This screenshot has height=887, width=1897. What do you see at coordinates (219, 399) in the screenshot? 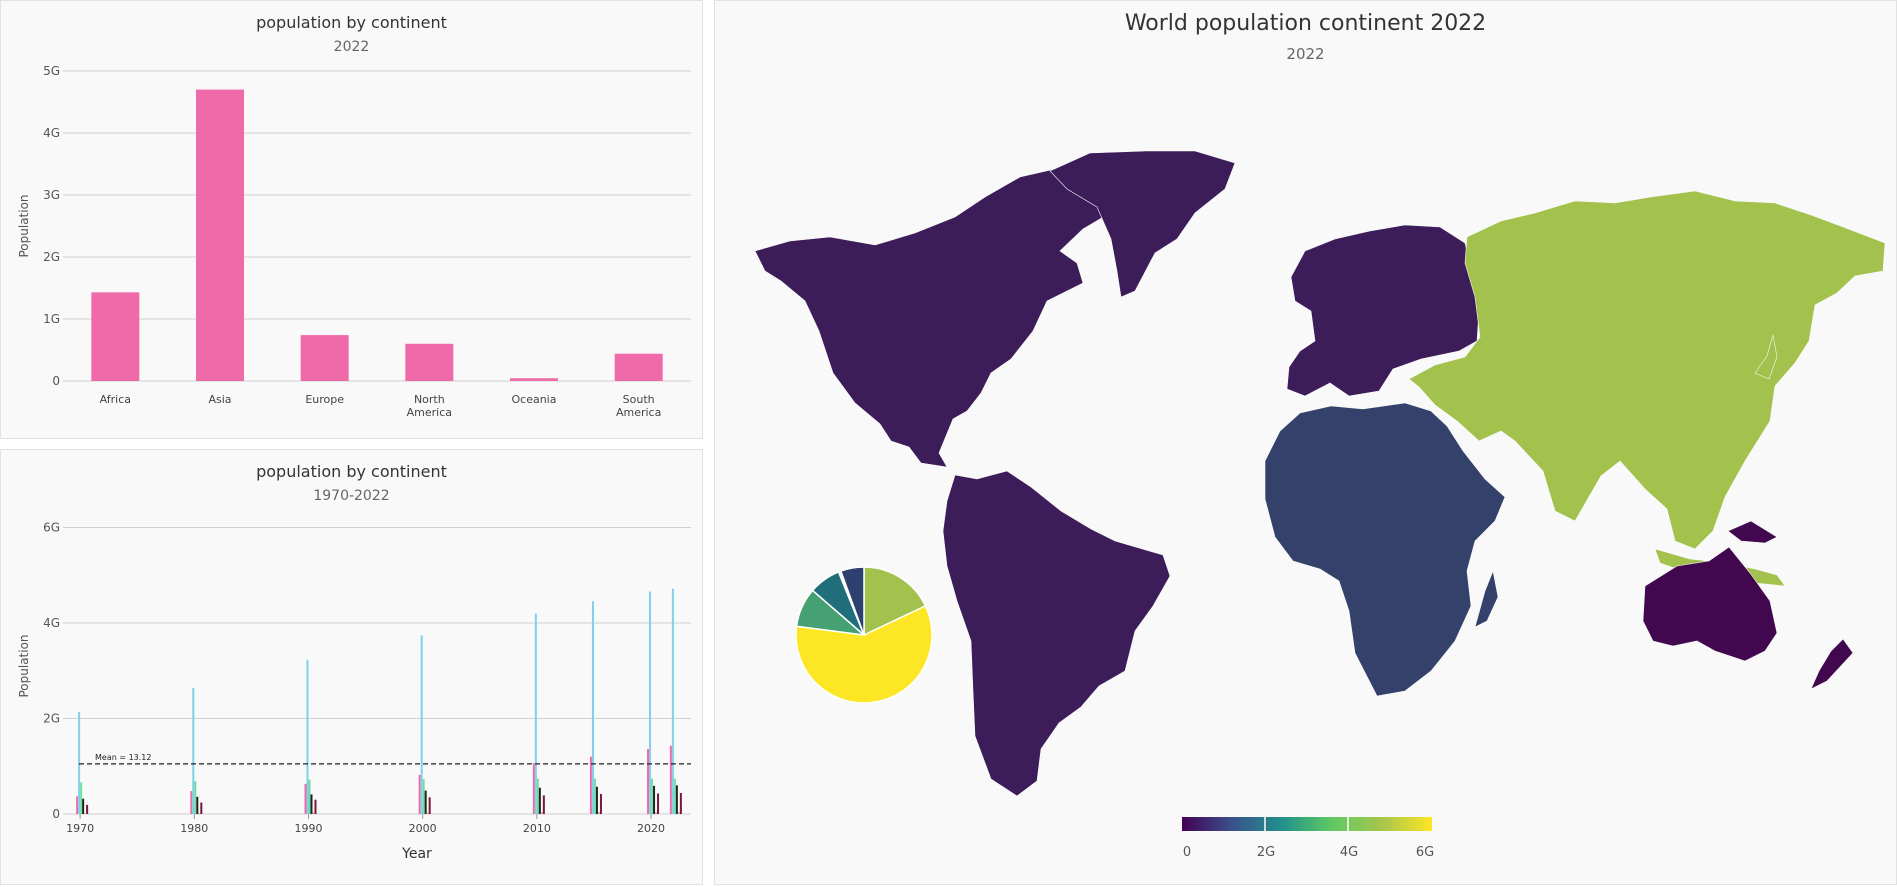
I see `x-tick-label: Asia` at bounding box center [219, 399].